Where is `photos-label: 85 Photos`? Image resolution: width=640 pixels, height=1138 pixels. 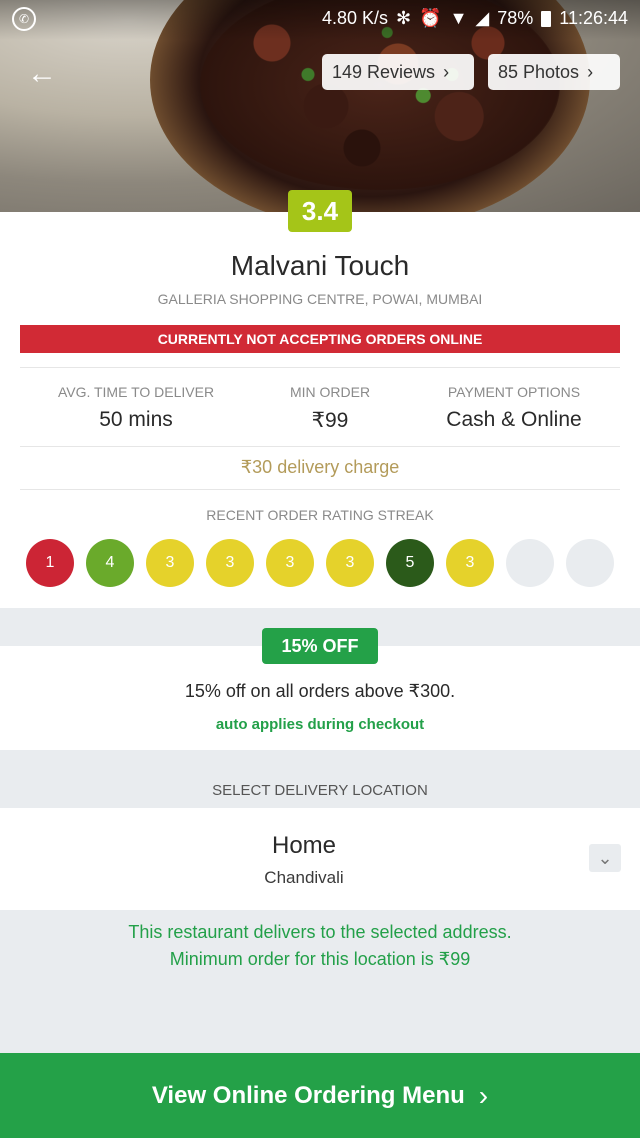 photos-label: 85 Photos is located at coordinates (539, 71).